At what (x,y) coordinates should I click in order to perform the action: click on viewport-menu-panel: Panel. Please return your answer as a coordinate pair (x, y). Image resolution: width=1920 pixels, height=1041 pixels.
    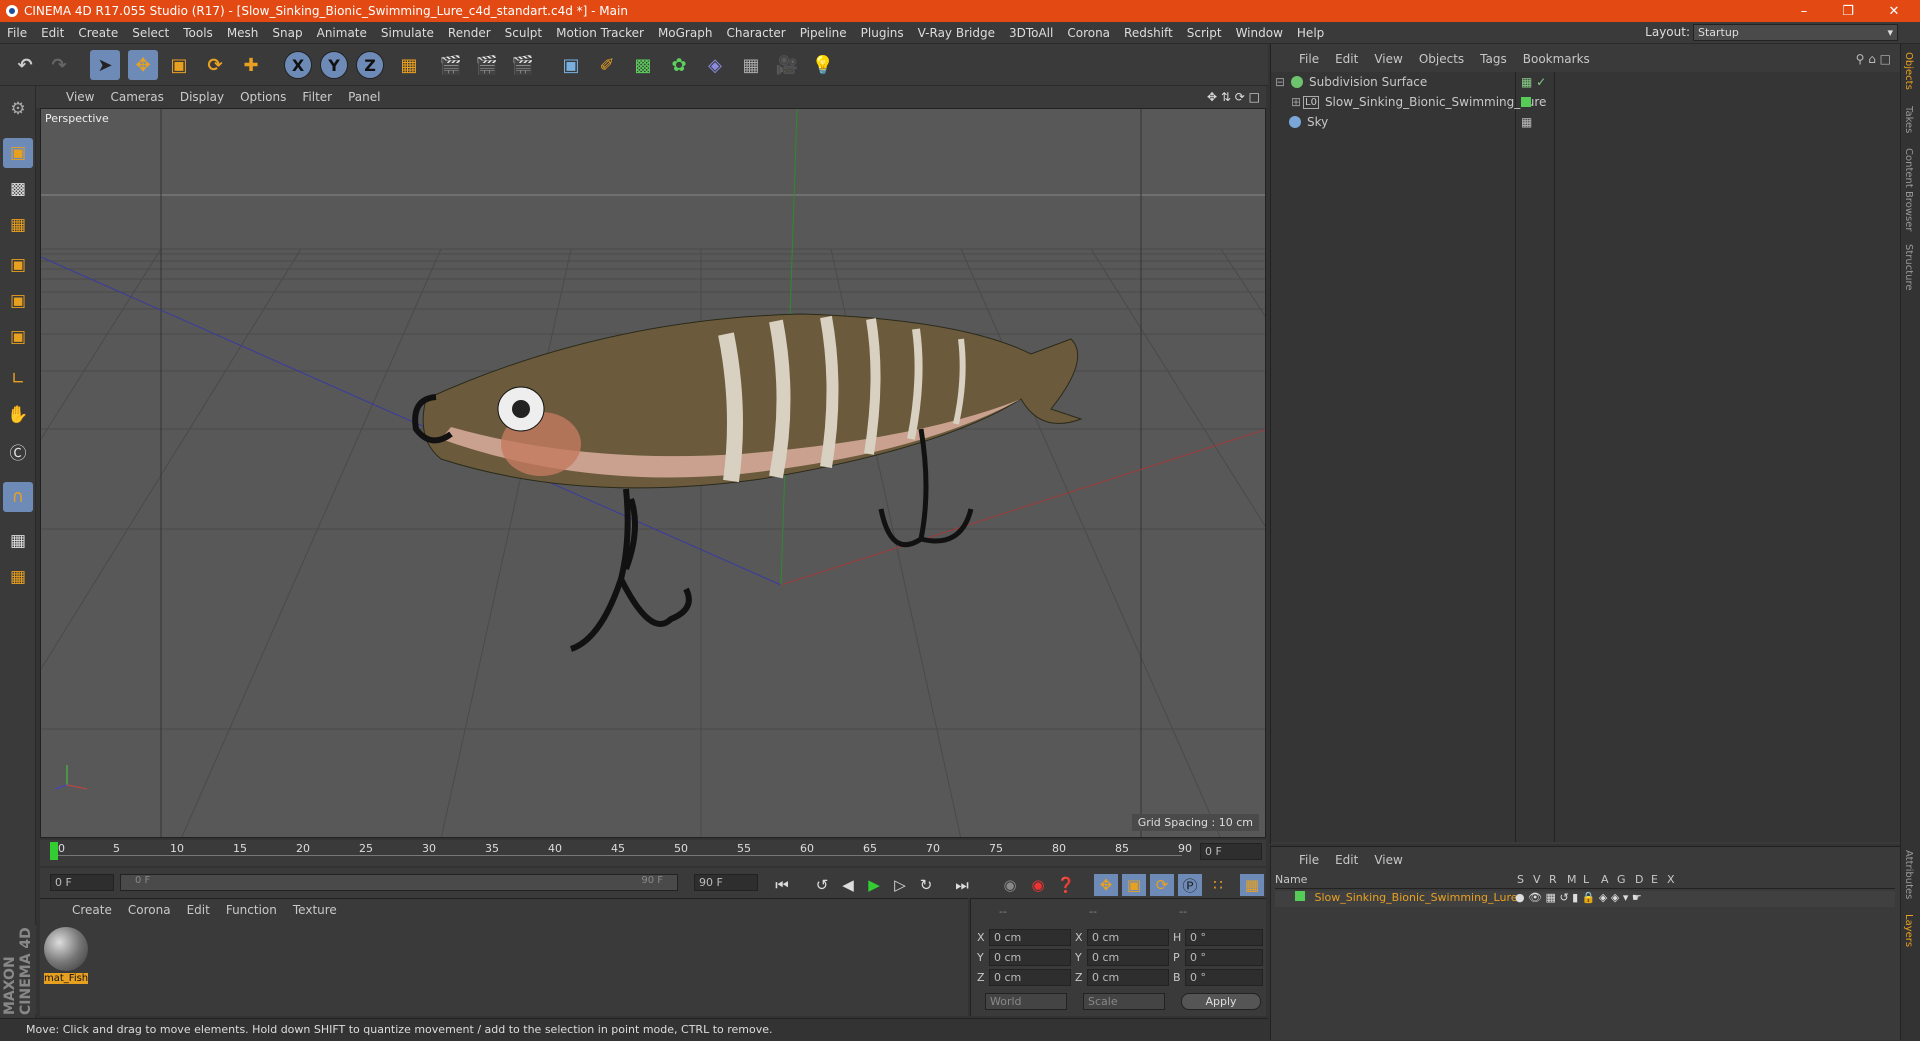
    Looking at the image, I should click on (364, 97).